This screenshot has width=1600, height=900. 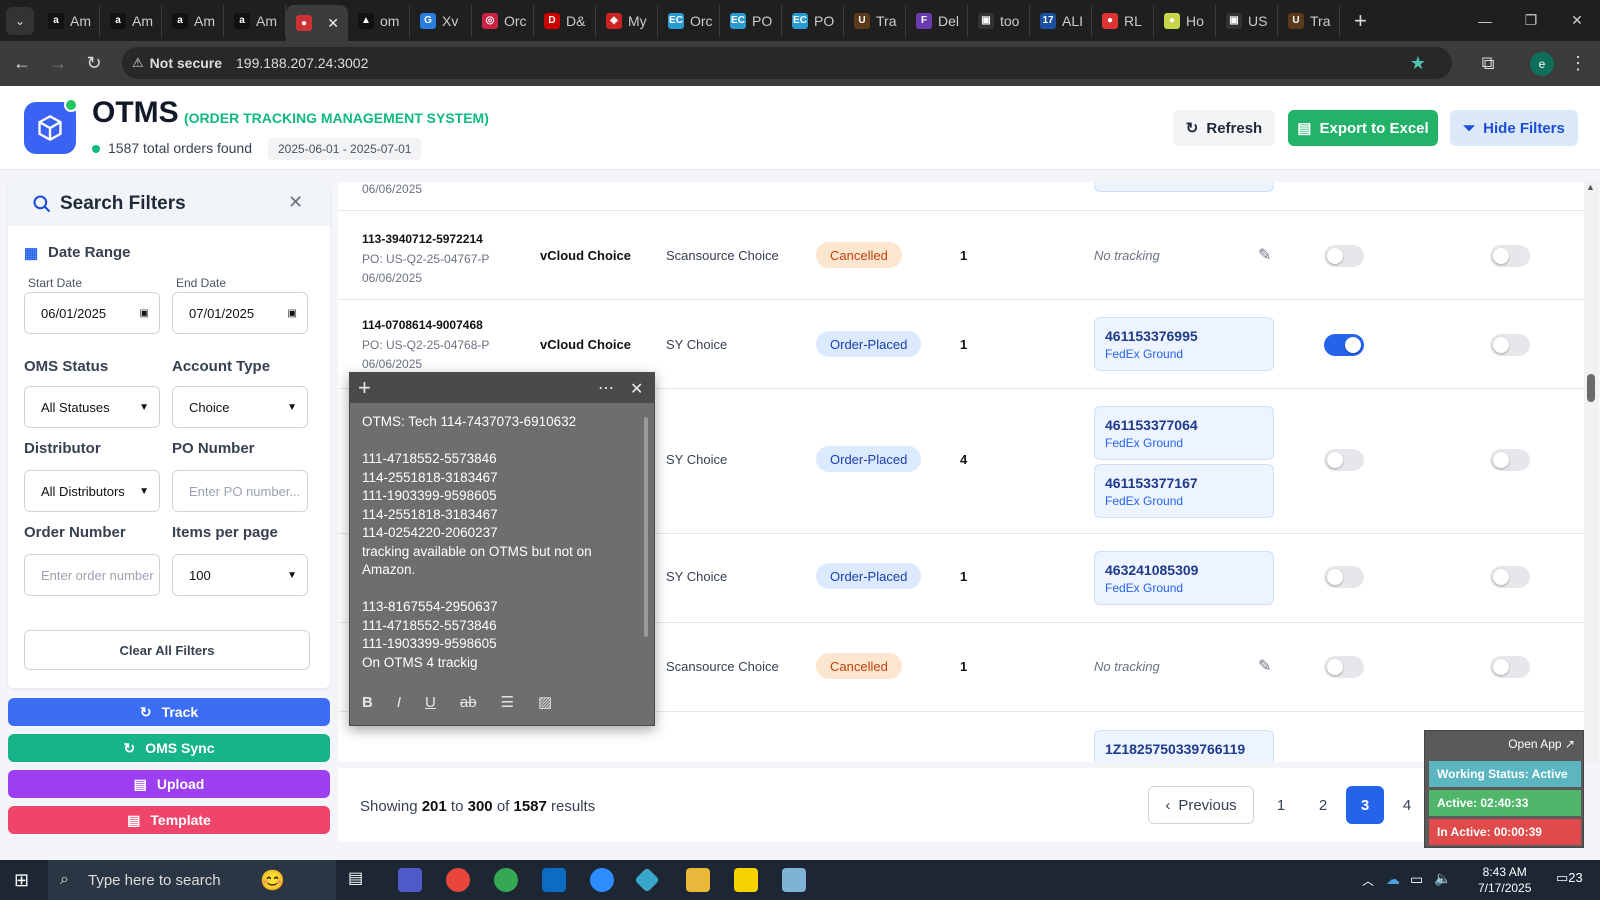 I want to click on tracking-card: 461153377167 FedEx Ground, so click(x=1184, y=491).